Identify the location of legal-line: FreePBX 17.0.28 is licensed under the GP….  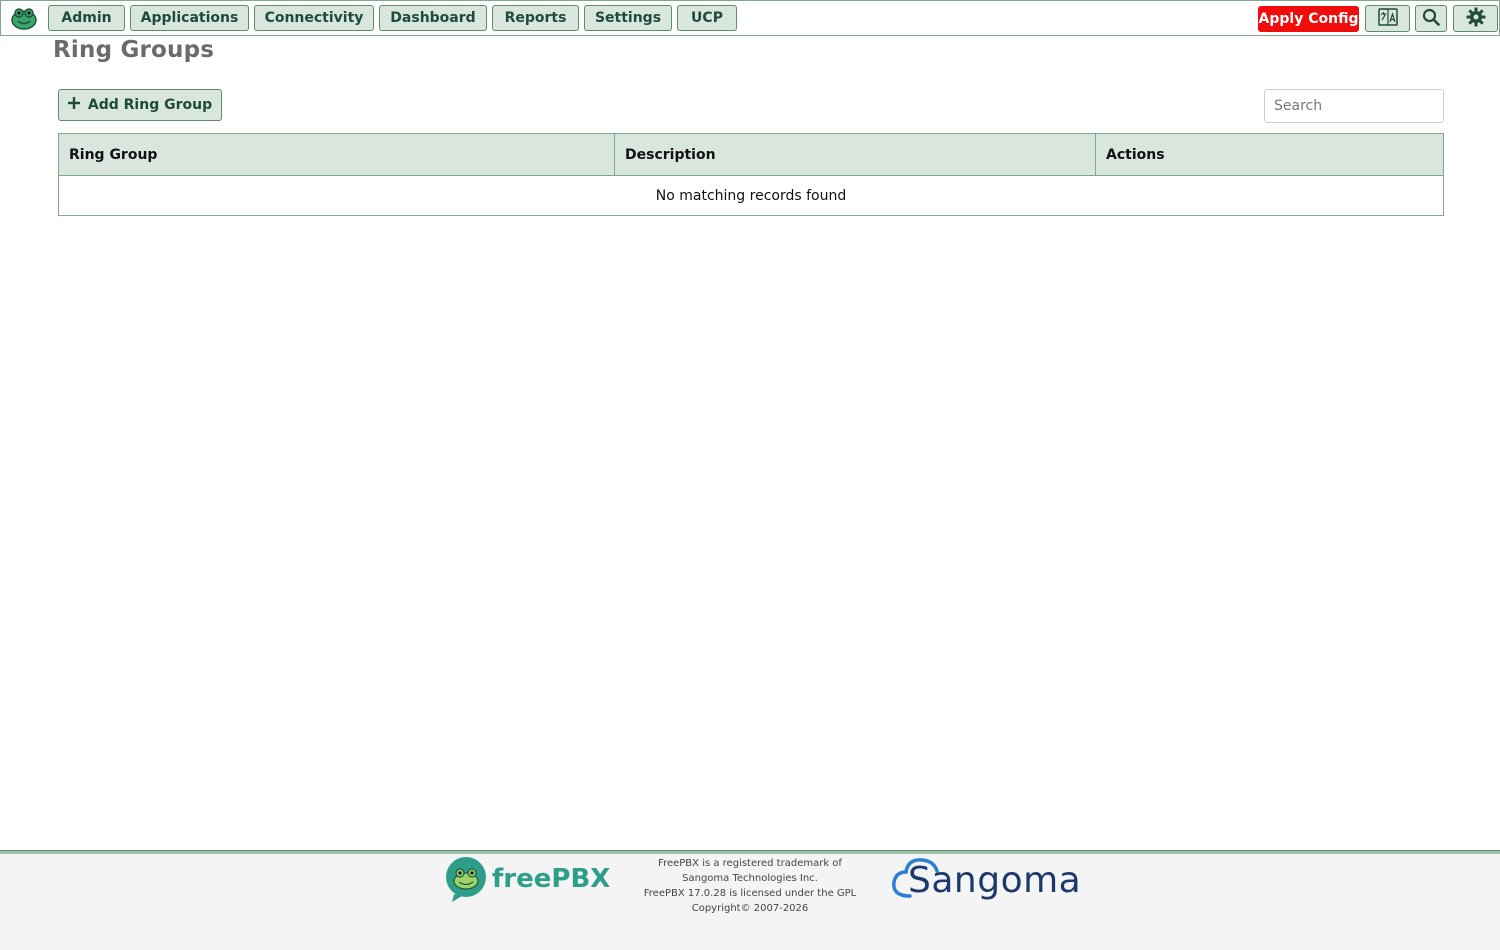
(750, 893).